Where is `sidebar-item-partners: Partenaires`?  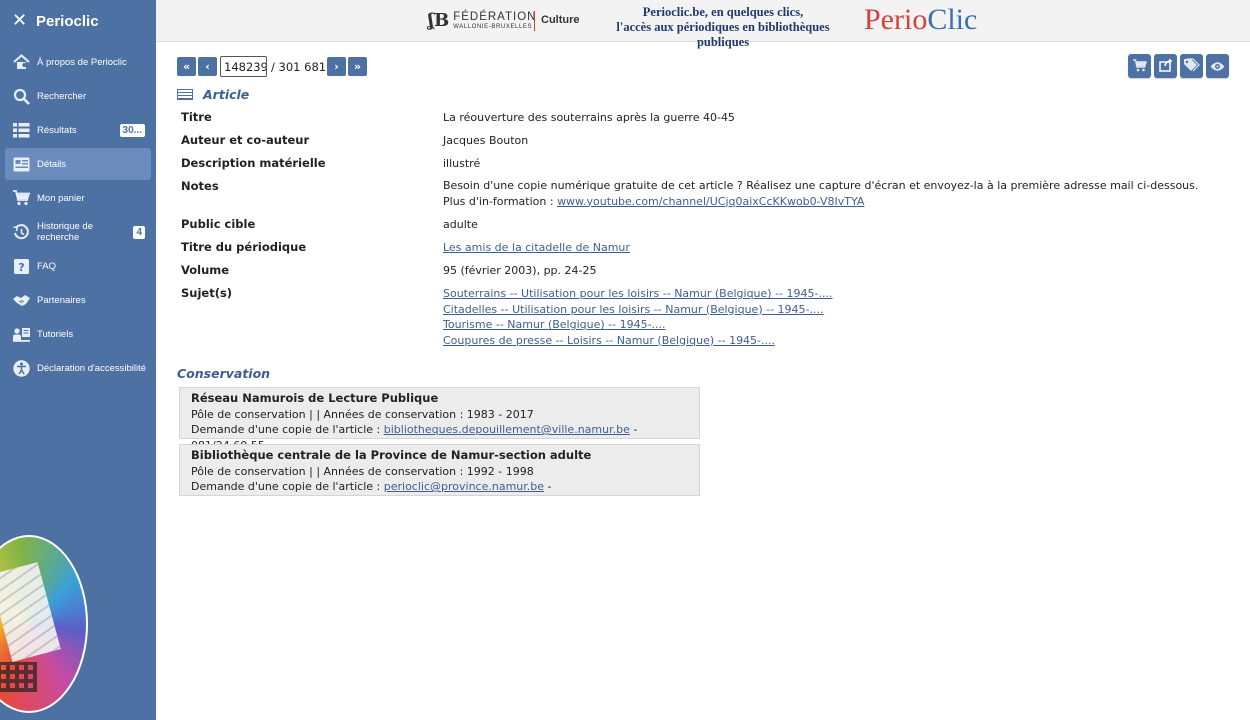 sidebar-item-partners: Partenaires is located at coordinates (78, 300).